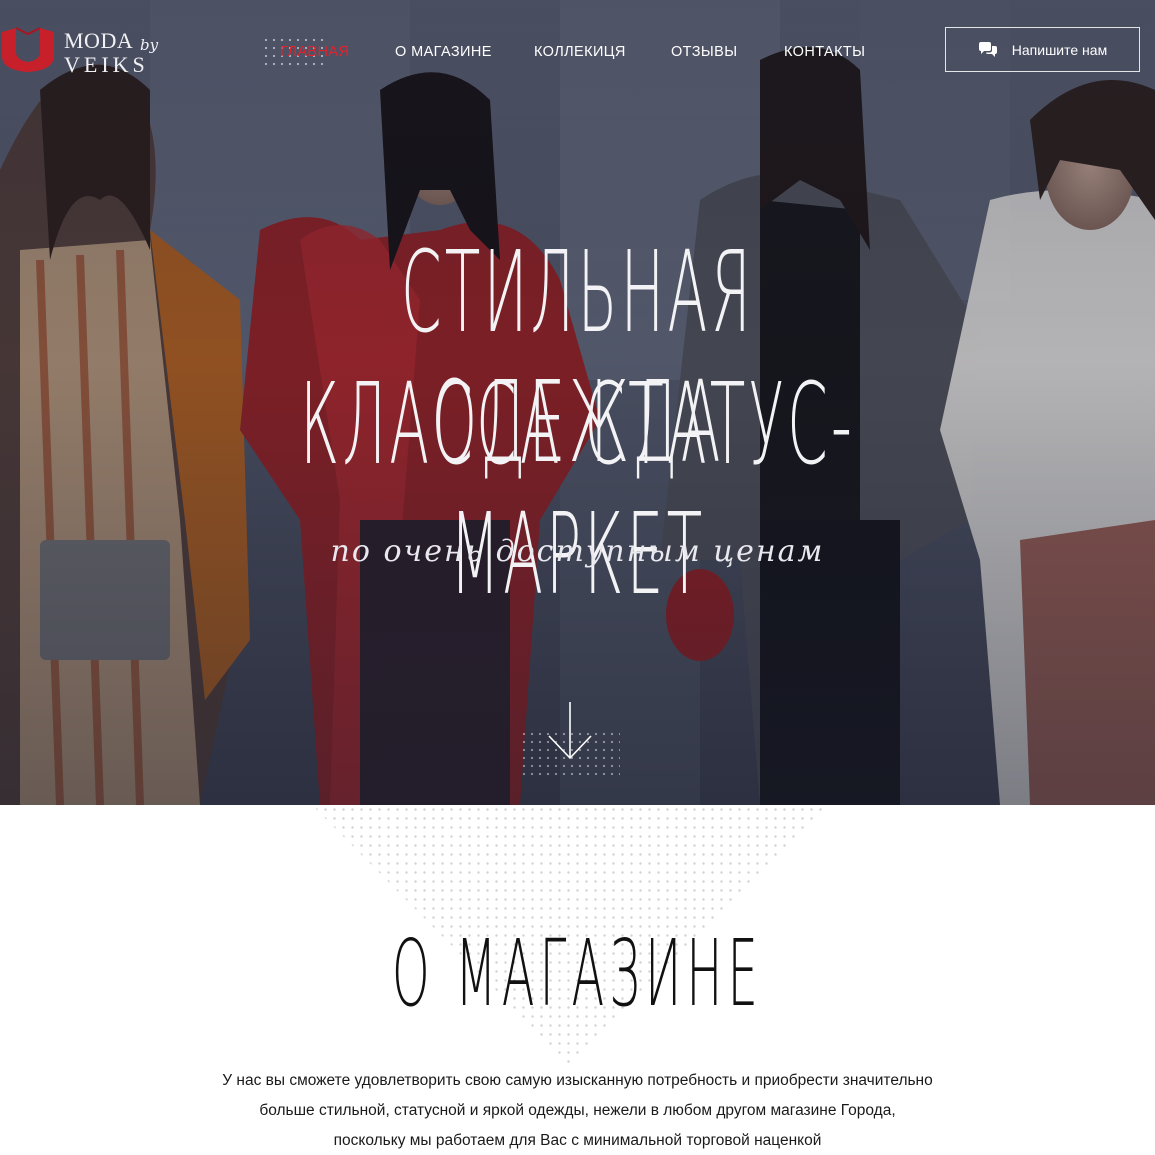 The height and width of the screenshot is (1155, 1155). Describe the element at coordinates (580, 52) in the screenshot. I see `nav-item-collection: КОЛЛЕКИЦЯ` at that location.